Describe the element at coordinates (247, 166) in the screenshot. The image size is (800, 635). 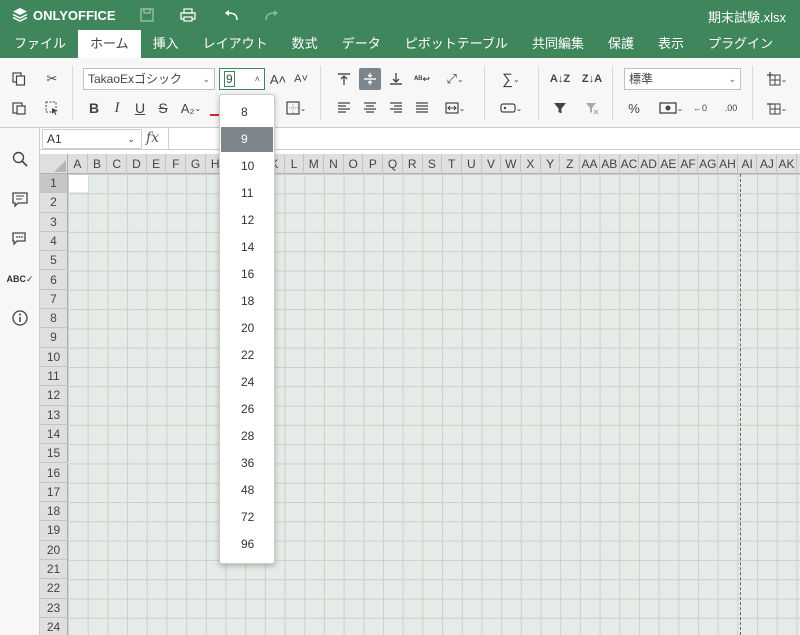
I see `font-size-option: 10` at that location.